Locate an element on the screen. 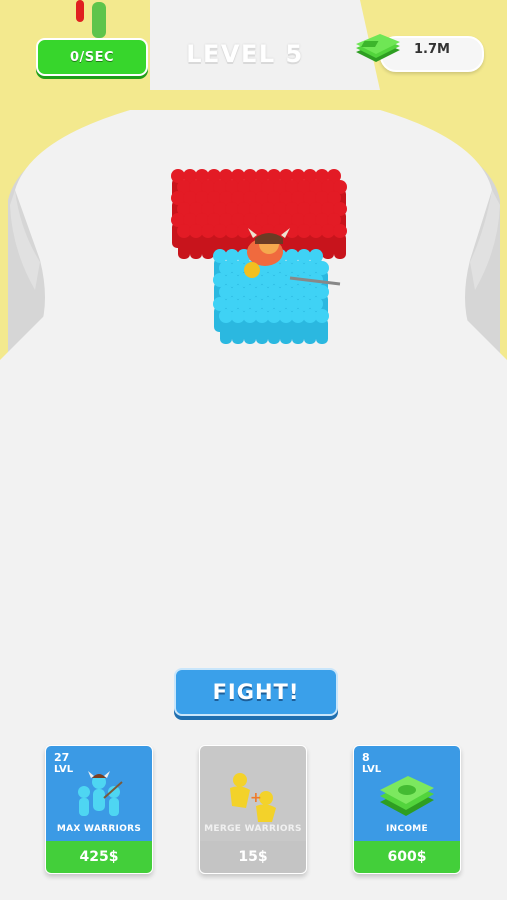 This screenshot has height=900, width=507. upgrade-card-merge-warriors: + MERGE WARRIORS 15$ is located at coordinates (253, 809).